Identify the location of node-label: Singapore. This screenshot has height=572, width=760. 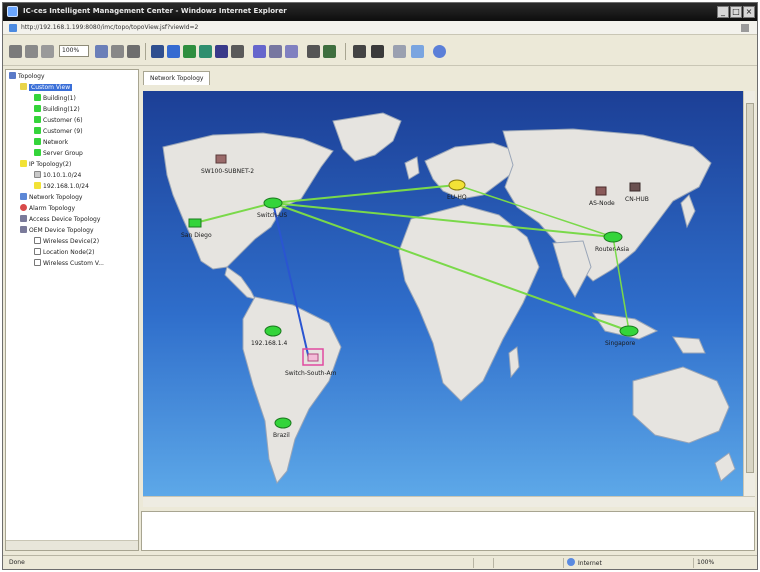
(620, 343).